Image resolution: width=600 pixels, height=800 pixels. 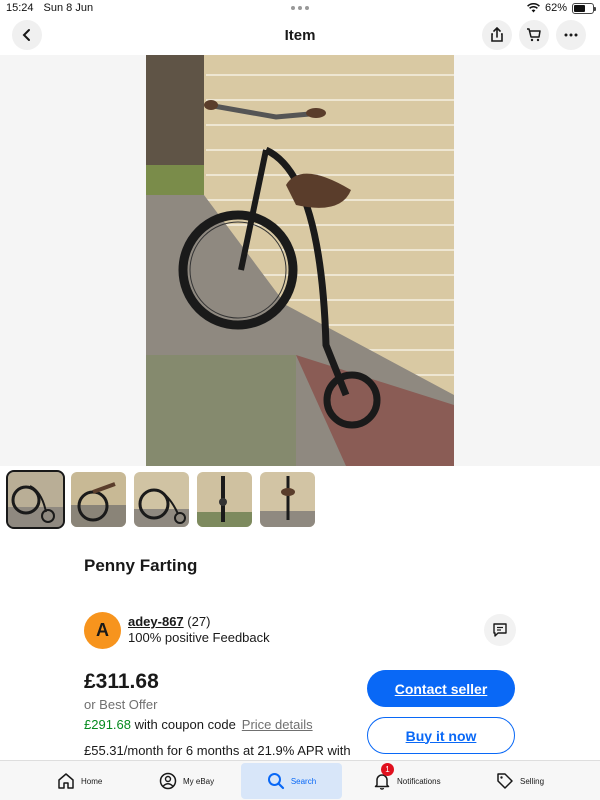 What do you see at coordinates (79, 781) in the screenshot?
I see `tab-home: Home` at bounding box center [79, 781].